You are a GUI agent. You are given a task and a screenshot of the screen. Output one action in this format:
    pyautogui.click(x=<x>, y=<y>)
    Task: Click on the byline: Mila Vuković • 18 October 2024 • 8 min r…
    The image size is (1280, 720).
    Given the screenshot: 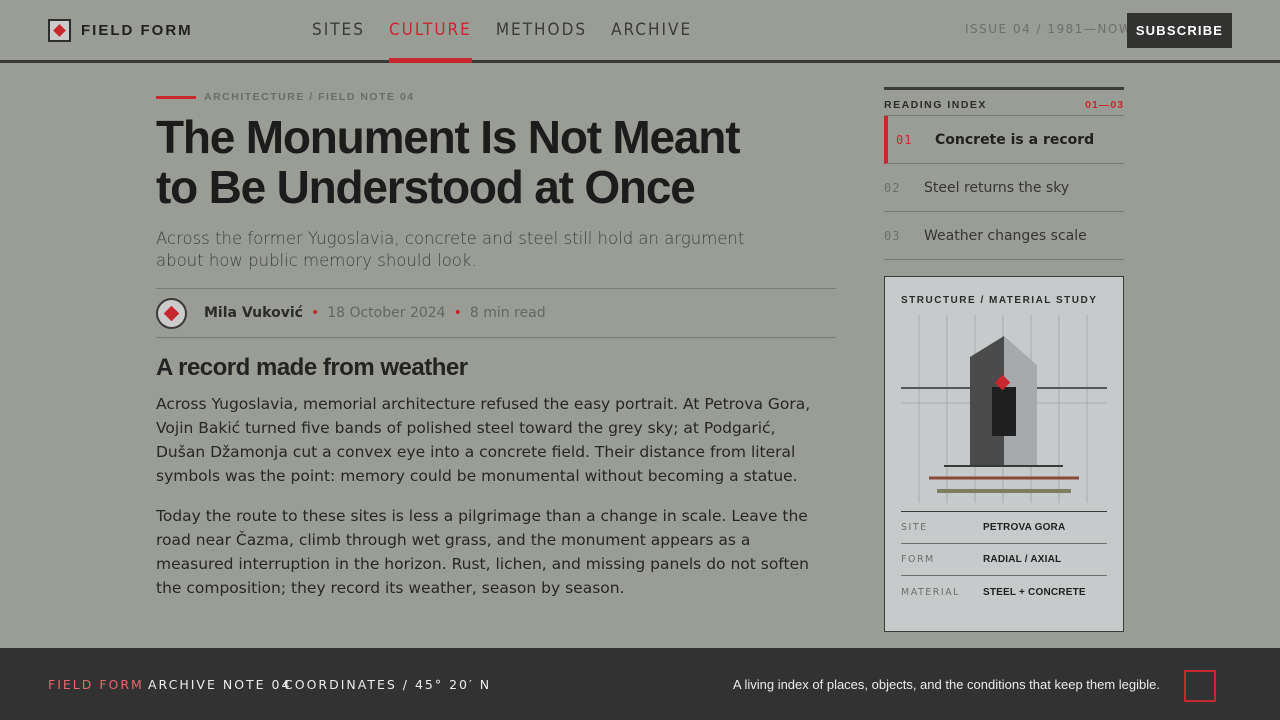 What is the action you would take?
    pyautogui.click(x=496, y=313)
    